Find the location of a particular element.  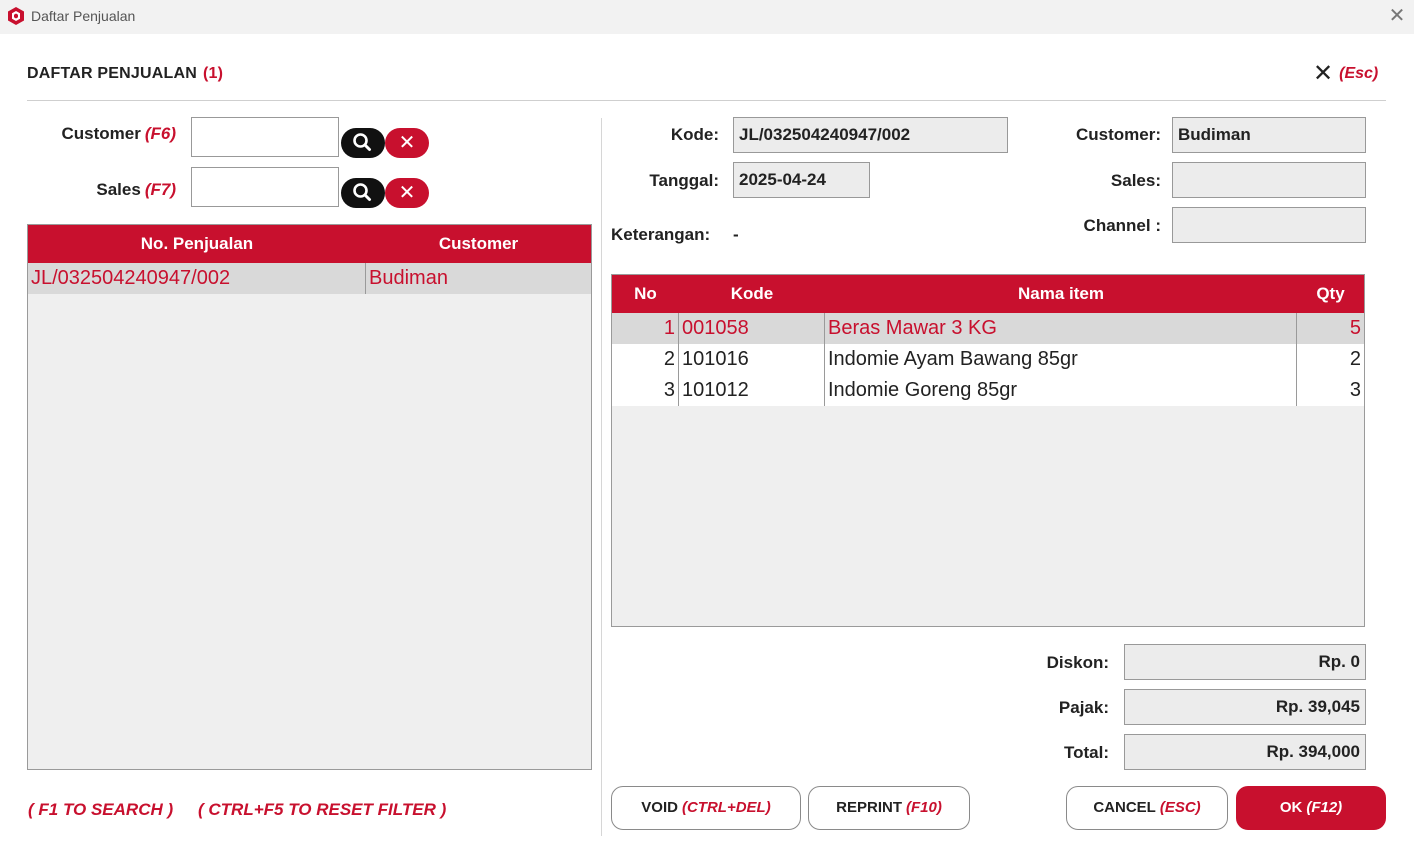

cell-kode: 101012 is located at coordinates (752, 390).